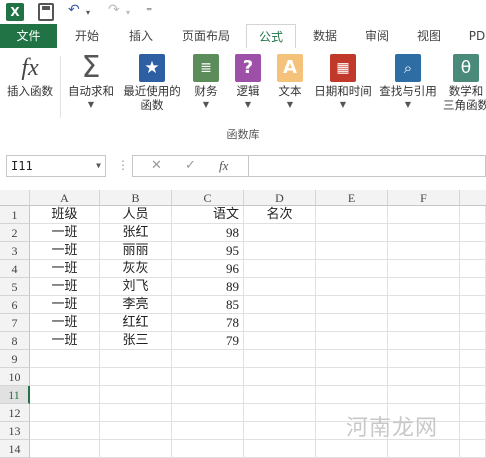 The height and width of the screenshot is (458, 486). I want to click on tab-page-layout: 页面布局, so click(206, 36).